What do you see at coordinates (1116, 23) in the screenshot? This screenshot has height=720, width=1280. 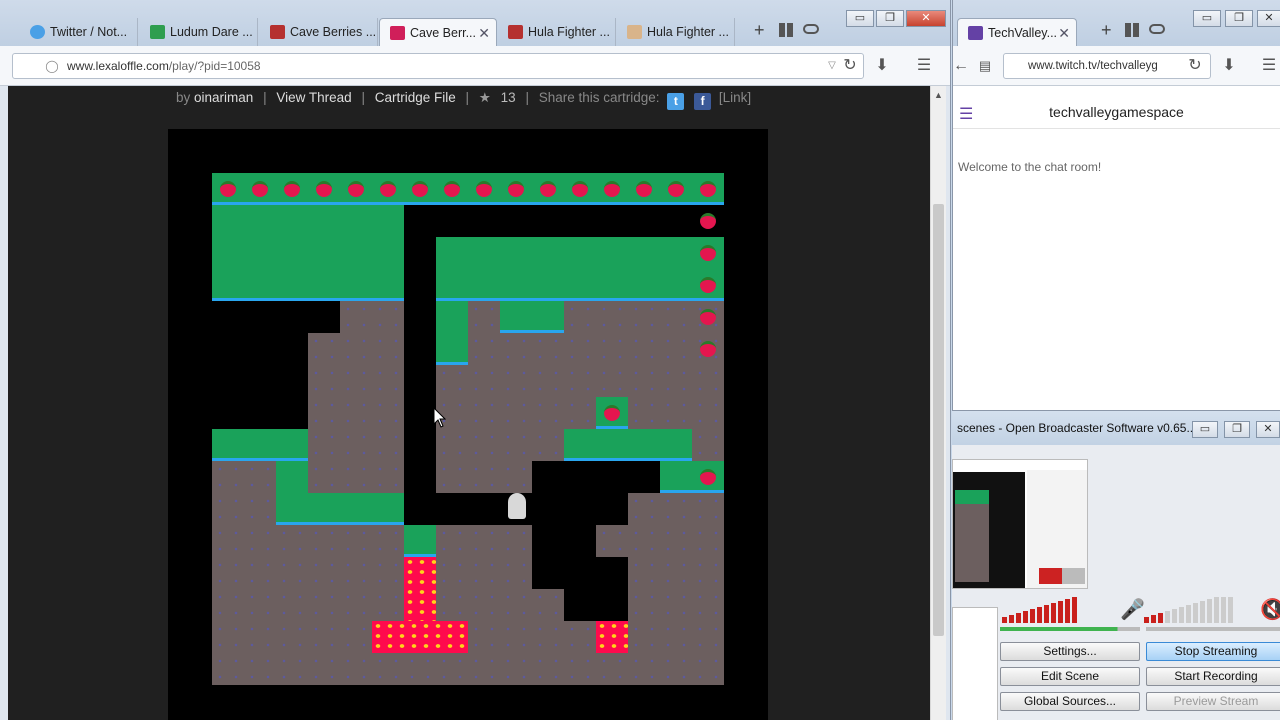 I see `twitch-tab-strip: TechValley... ✕ + ▭ ❐ ✕` at bounding box center [1116, 23].